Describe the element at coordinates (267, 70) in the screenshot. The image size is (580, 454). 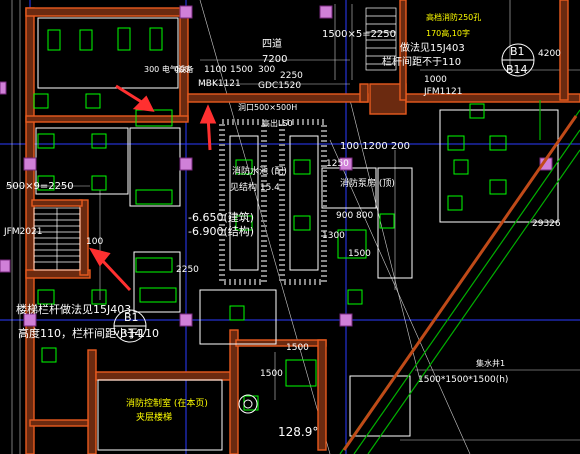
I see `dim-300: 300` at that location.